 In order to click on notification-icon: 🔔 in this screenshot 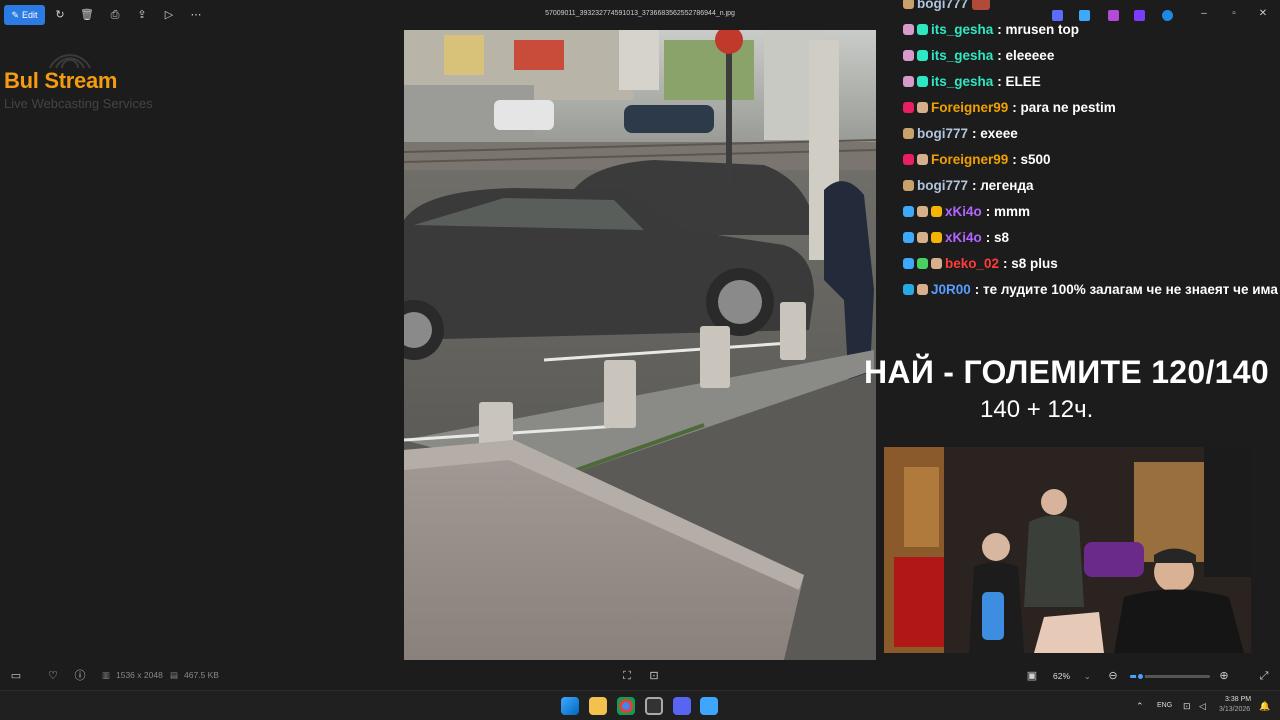, I will do `click(1264, 706)`.